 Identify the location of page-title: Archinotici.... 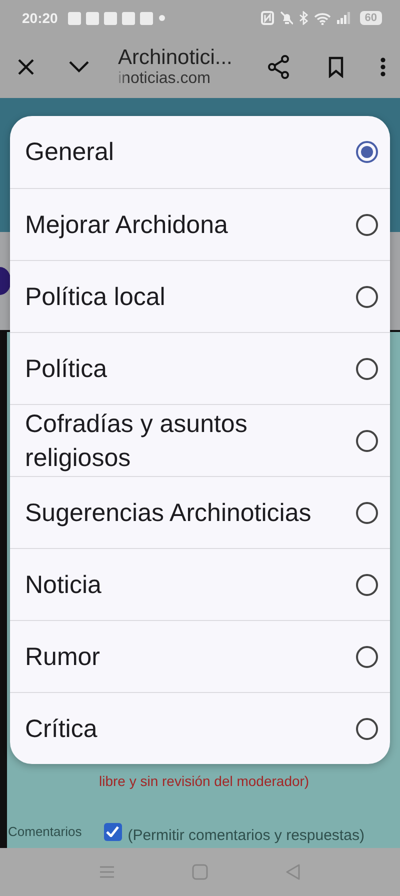
(176, 58).